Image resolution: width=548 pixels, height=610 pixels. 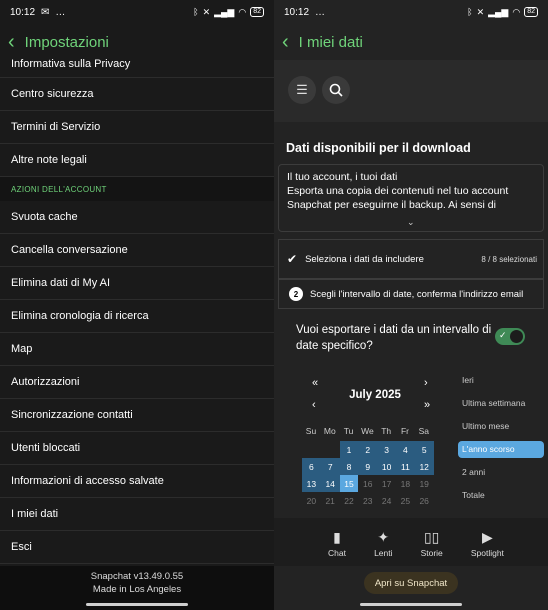 I want to click on weekday-label: Tu, so click(x=348, y=431).